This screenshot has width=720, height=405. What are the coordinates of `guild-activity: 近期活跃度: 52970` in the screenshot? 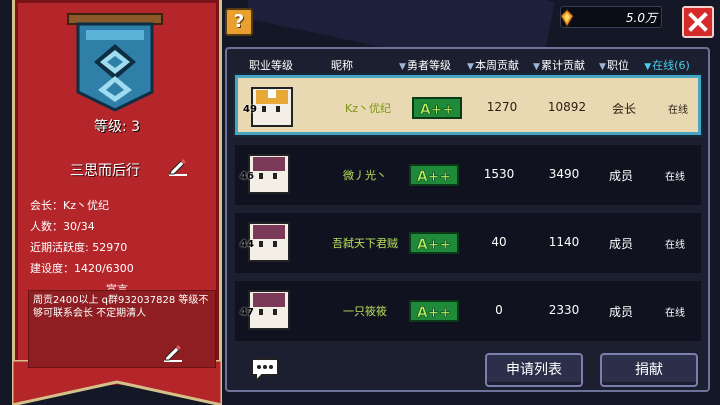 It's located at (79, 247).